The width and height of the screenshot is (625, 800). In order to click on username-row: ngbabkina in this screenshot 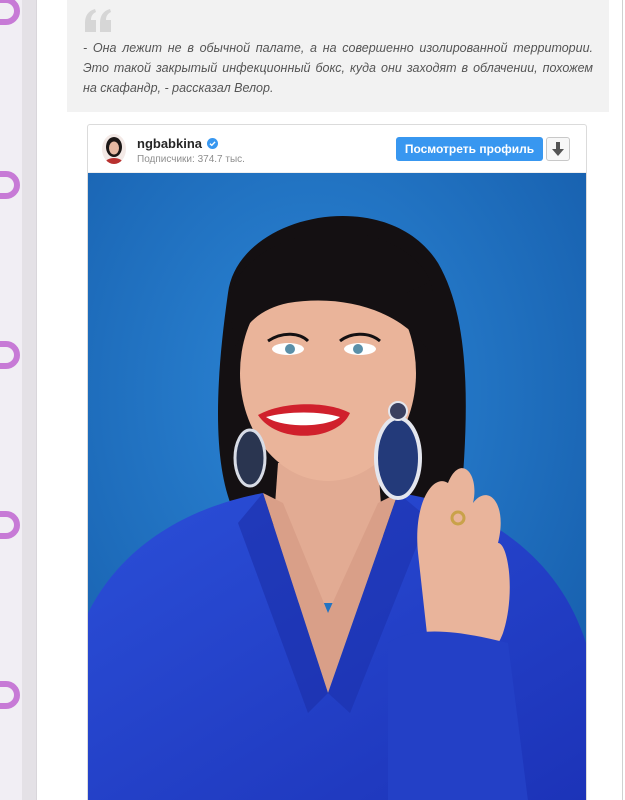, I will do `click(178, 143)`.